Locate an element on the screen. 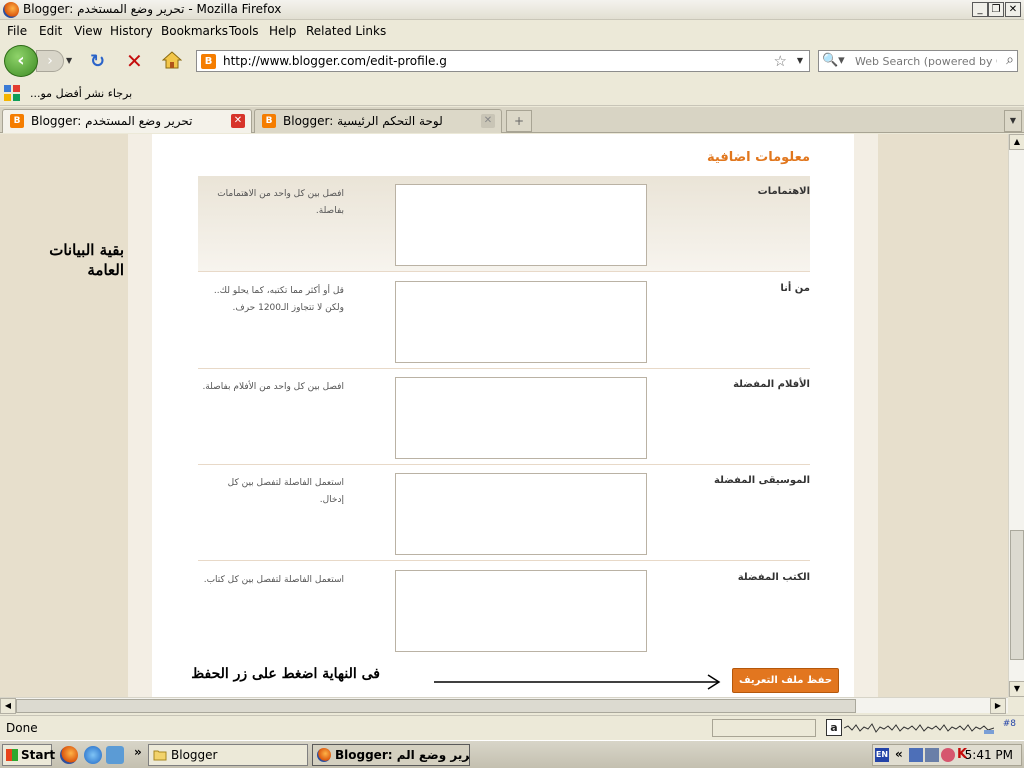  bottom-annotation: فى النهاية اضغط على زر الحفظ is located at coordinates (285, 674).